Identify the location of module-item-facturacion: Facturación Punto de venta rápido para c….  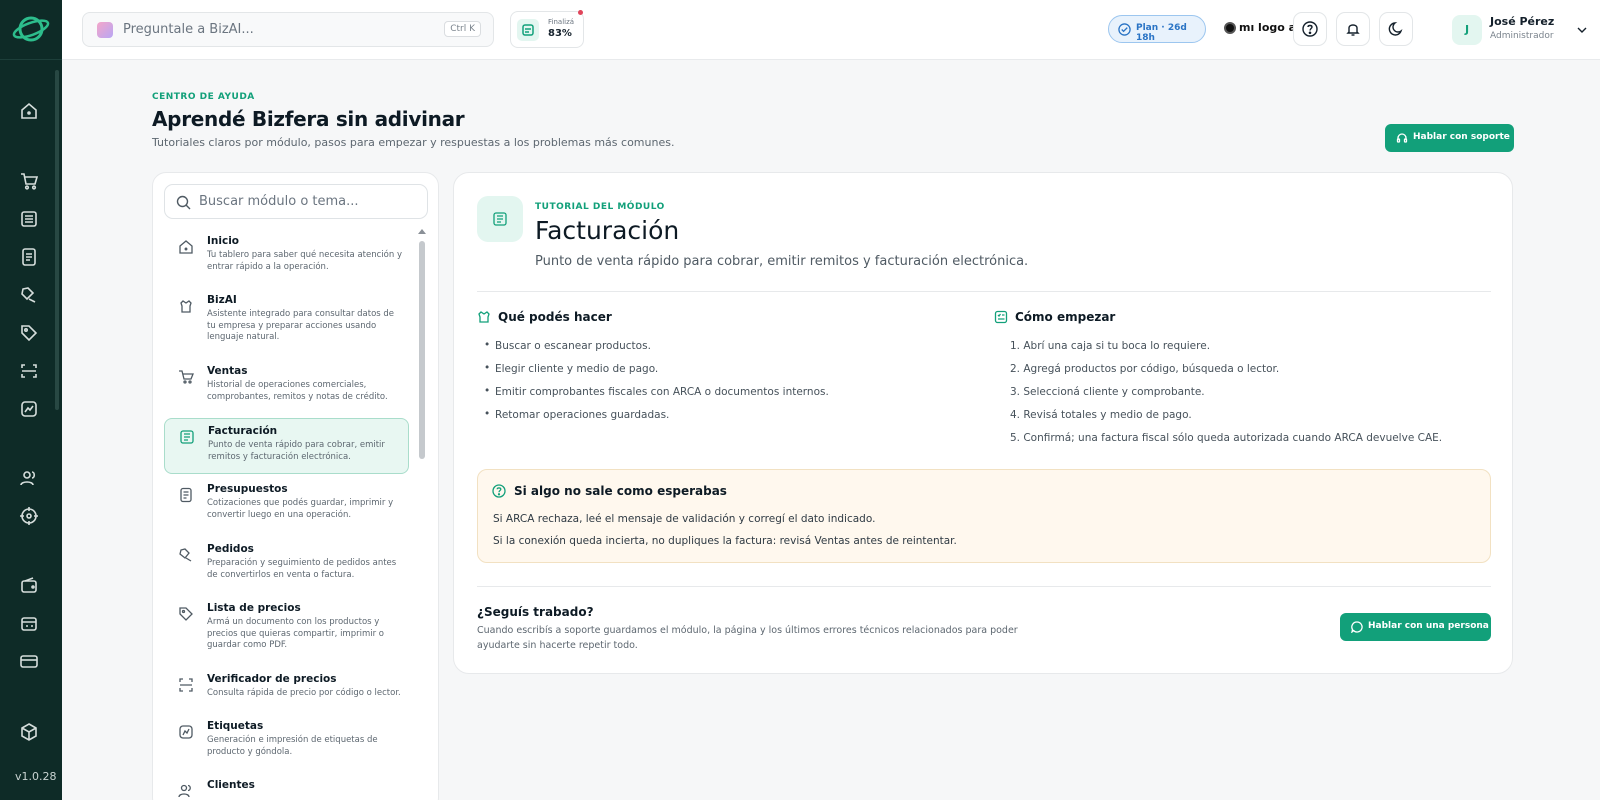
(286, 446).